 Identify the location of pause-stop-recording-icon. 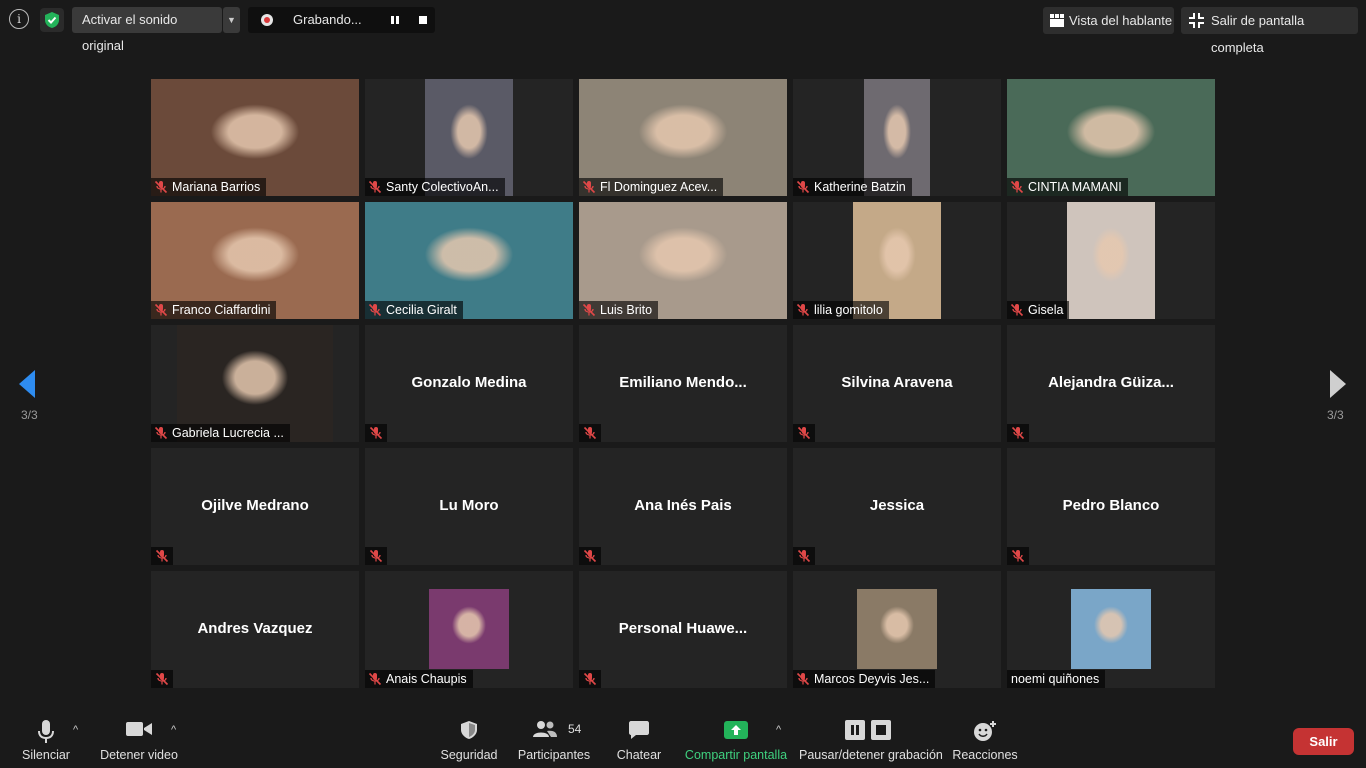
(868, 730).